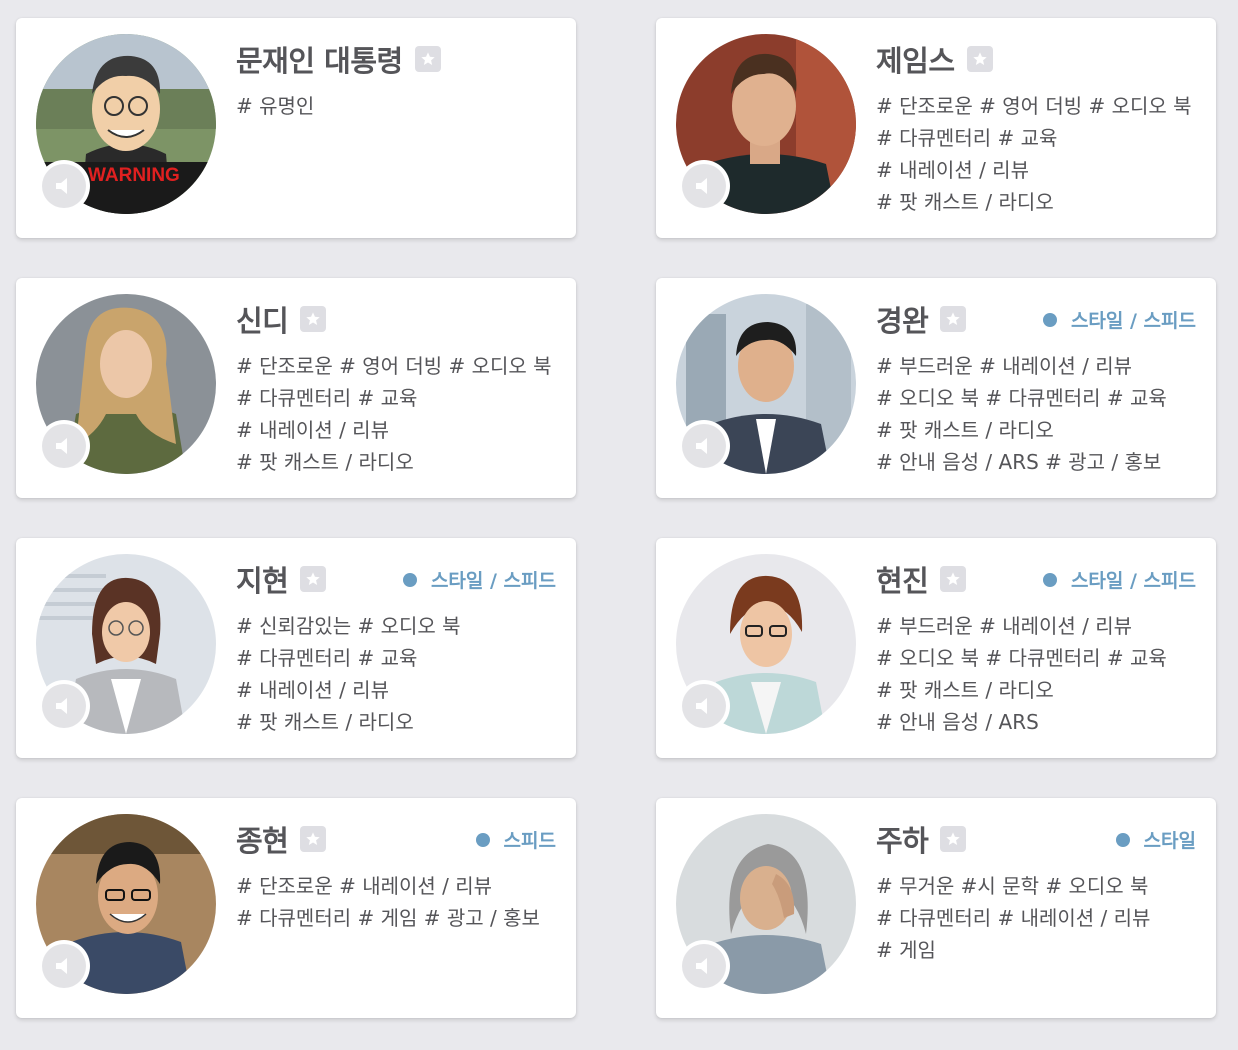  What do you see at coordinates (296, 128) in the screenshot?
I see `voice-card: WARNING 문재인 대통령 # 유명인` at bounding box center [296, 128].